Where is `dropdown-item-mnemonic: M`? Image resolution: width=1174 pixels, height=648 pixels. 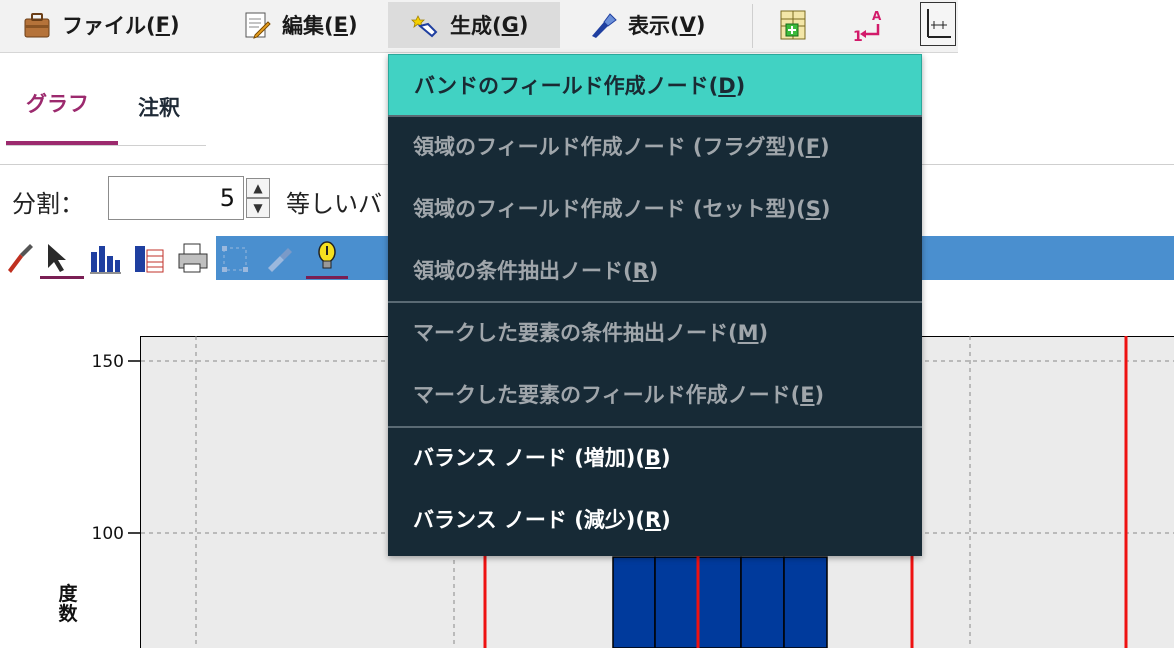
dropdown-item-mnemonic: M is located at coordinates (748, 333).